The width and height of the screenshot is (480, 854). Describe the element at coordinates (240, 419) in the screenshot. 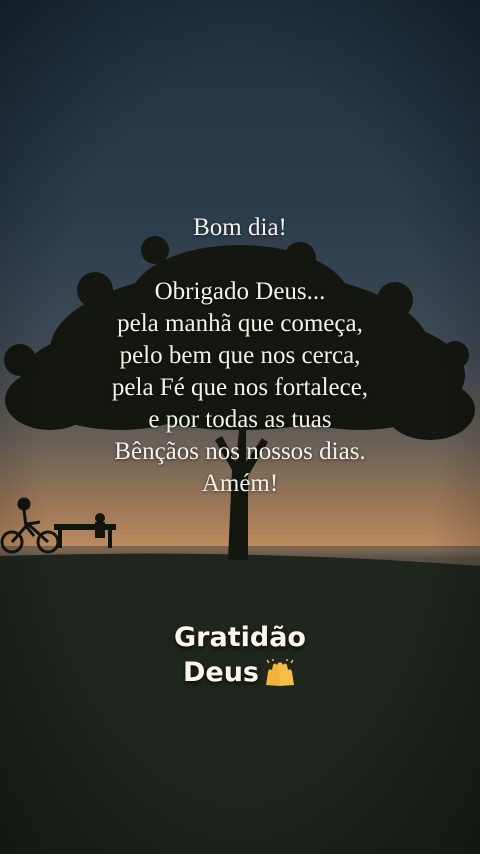

I see `quote-line: e por todas as tuas` at that location.